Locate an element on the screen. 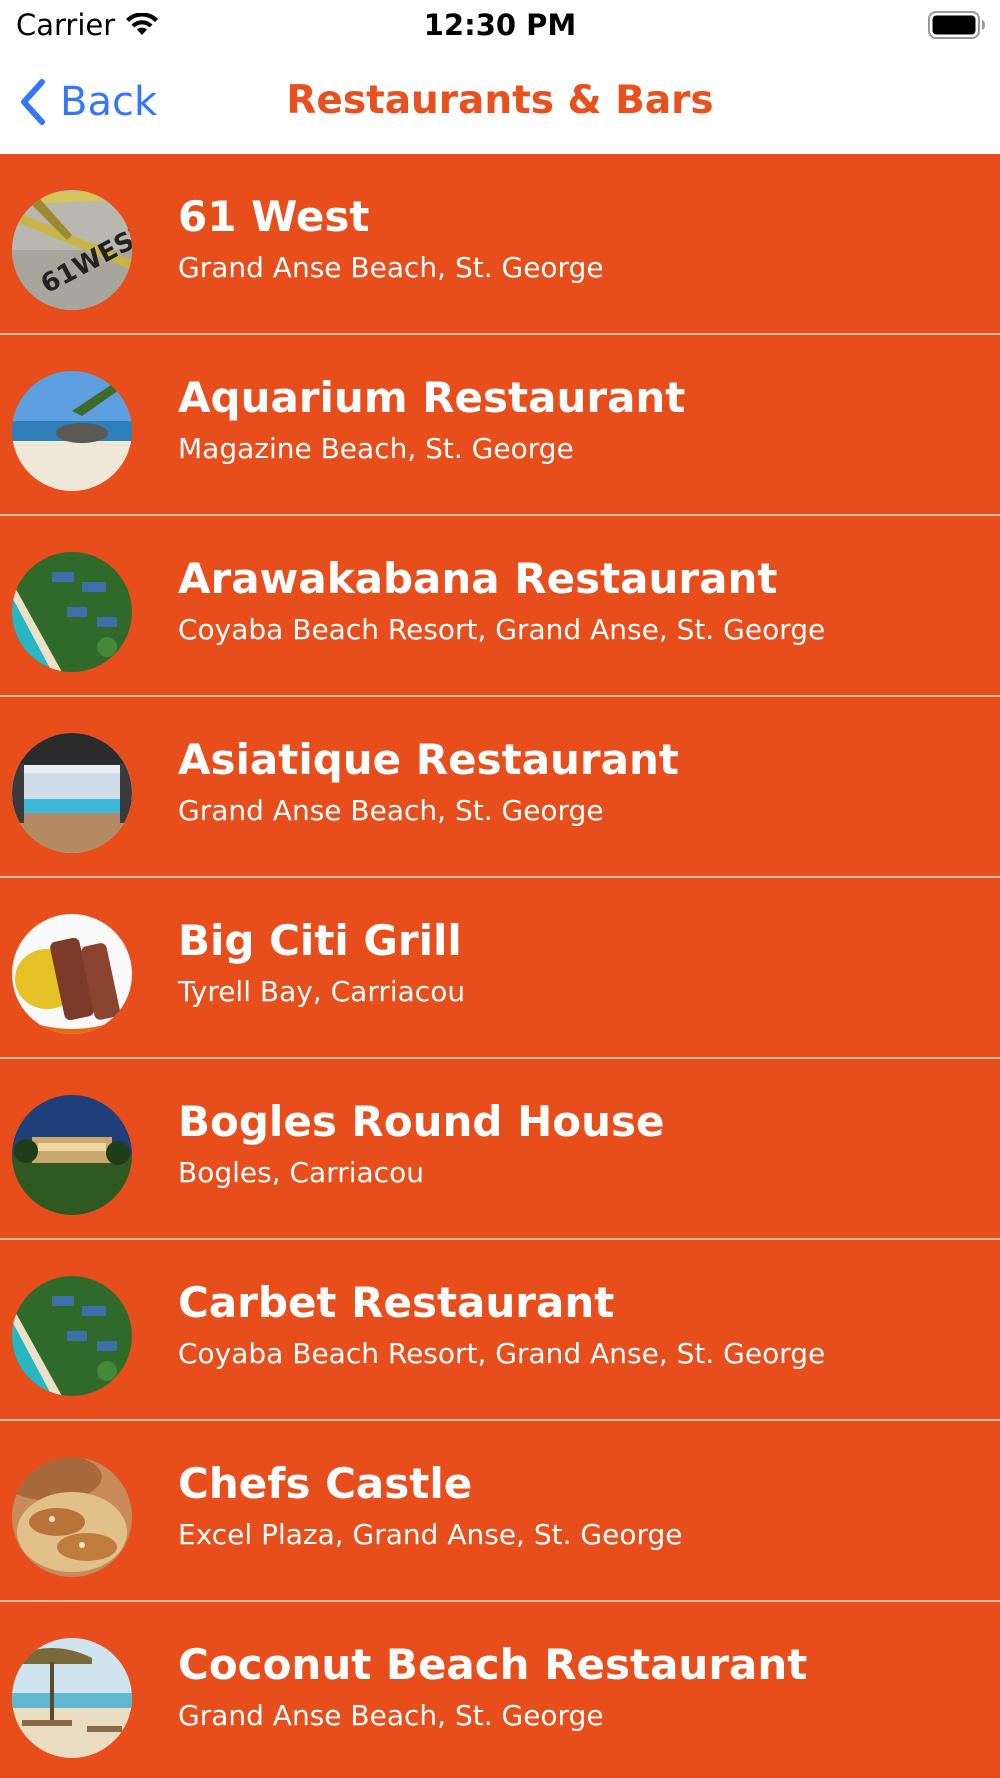 The height and width of the screenshot is (1778, 1000). restaurant-name: Coconut Beach Restaurant is located at coordinates (493, 1664).